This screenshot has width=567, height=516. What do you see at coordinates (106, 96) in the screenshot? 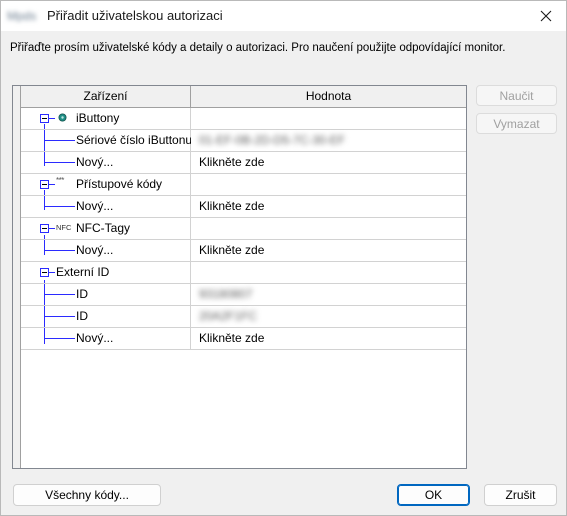
I see `column-header-device: Zařízení` at bounding box center [106, 96].